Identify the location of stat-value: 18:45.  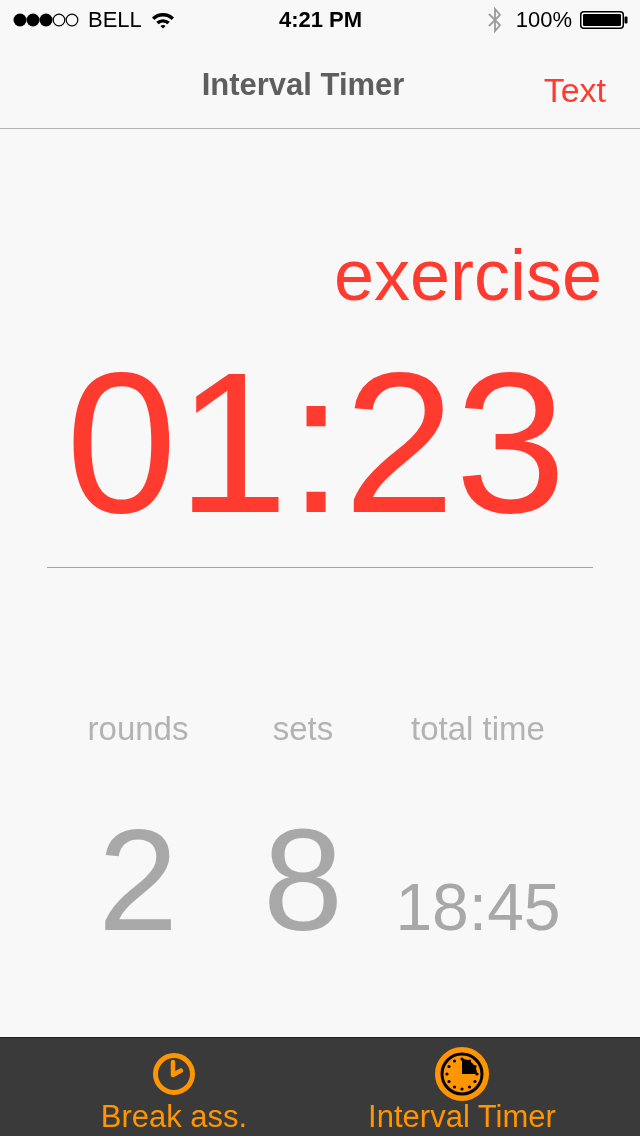
(478, 907).